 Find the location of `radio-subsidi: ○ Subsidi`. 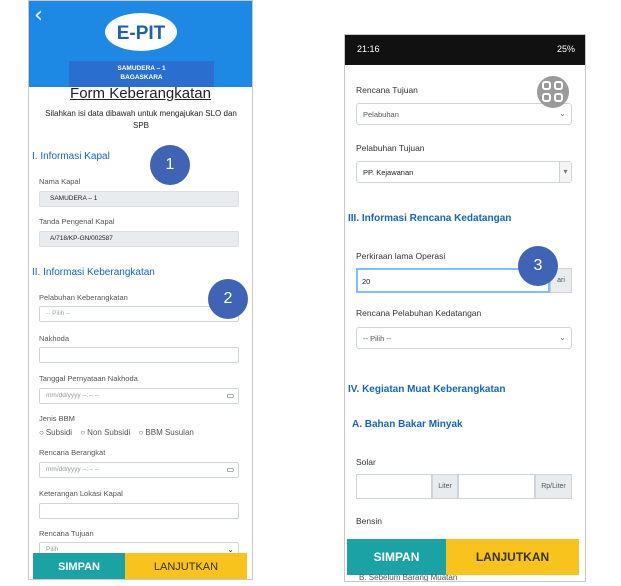

radio-subsidi: ○ Subsidi is located at coordinates (55, 432).